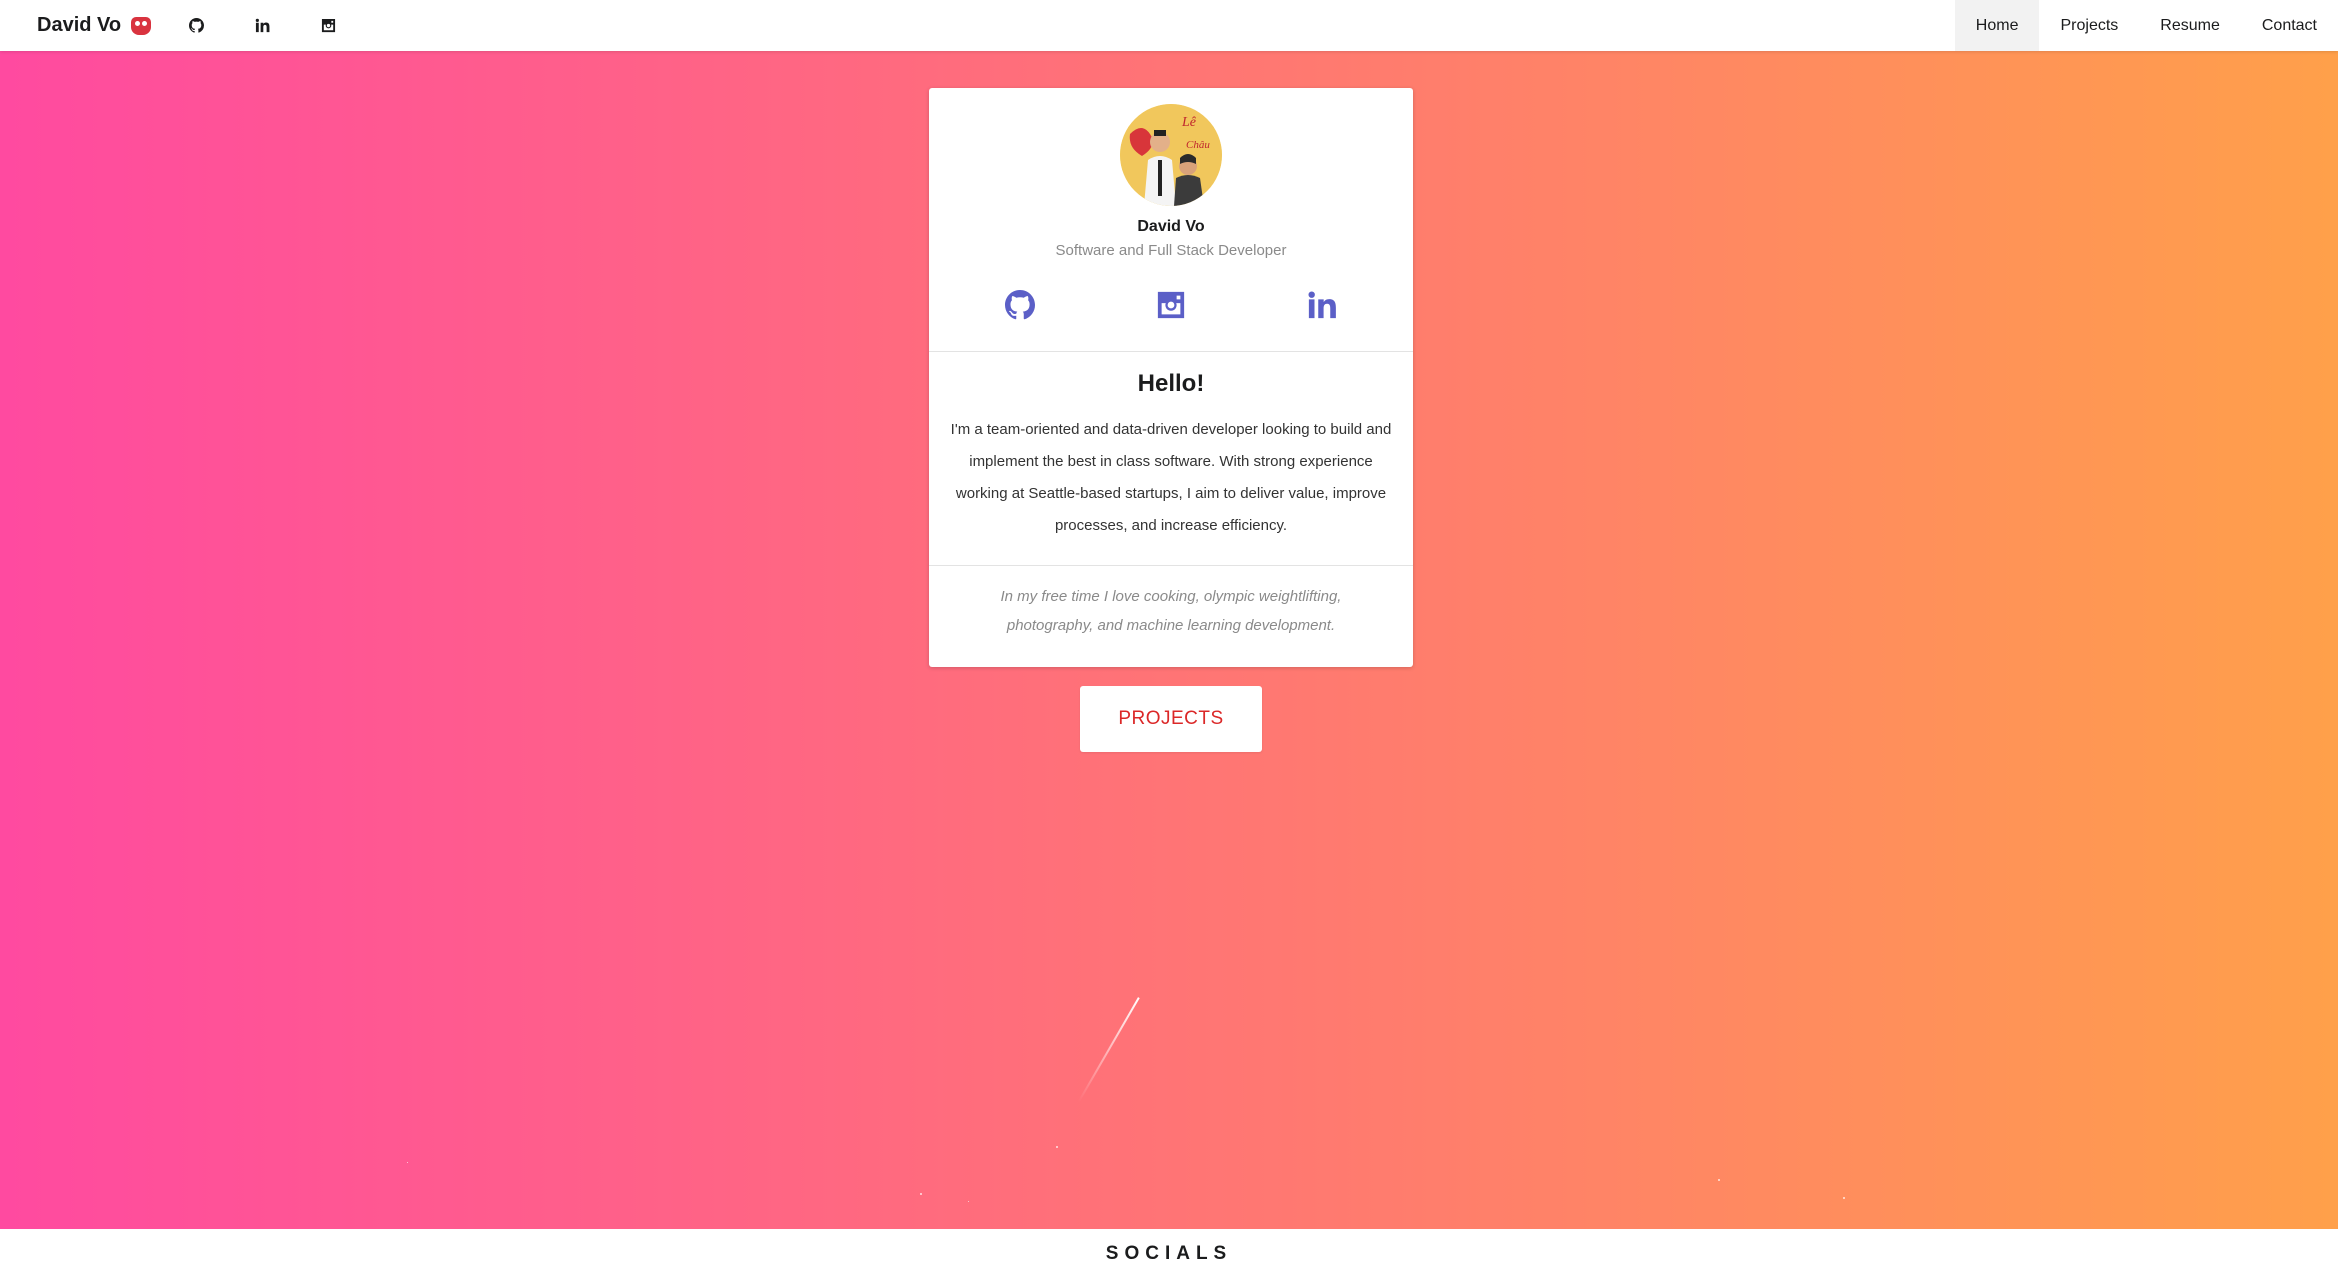 The height and width of the screenshot is (1288, 2338). Describe the element at coordinates (1109, 1049) in the screenshot. I see `shooting-star` at that location.